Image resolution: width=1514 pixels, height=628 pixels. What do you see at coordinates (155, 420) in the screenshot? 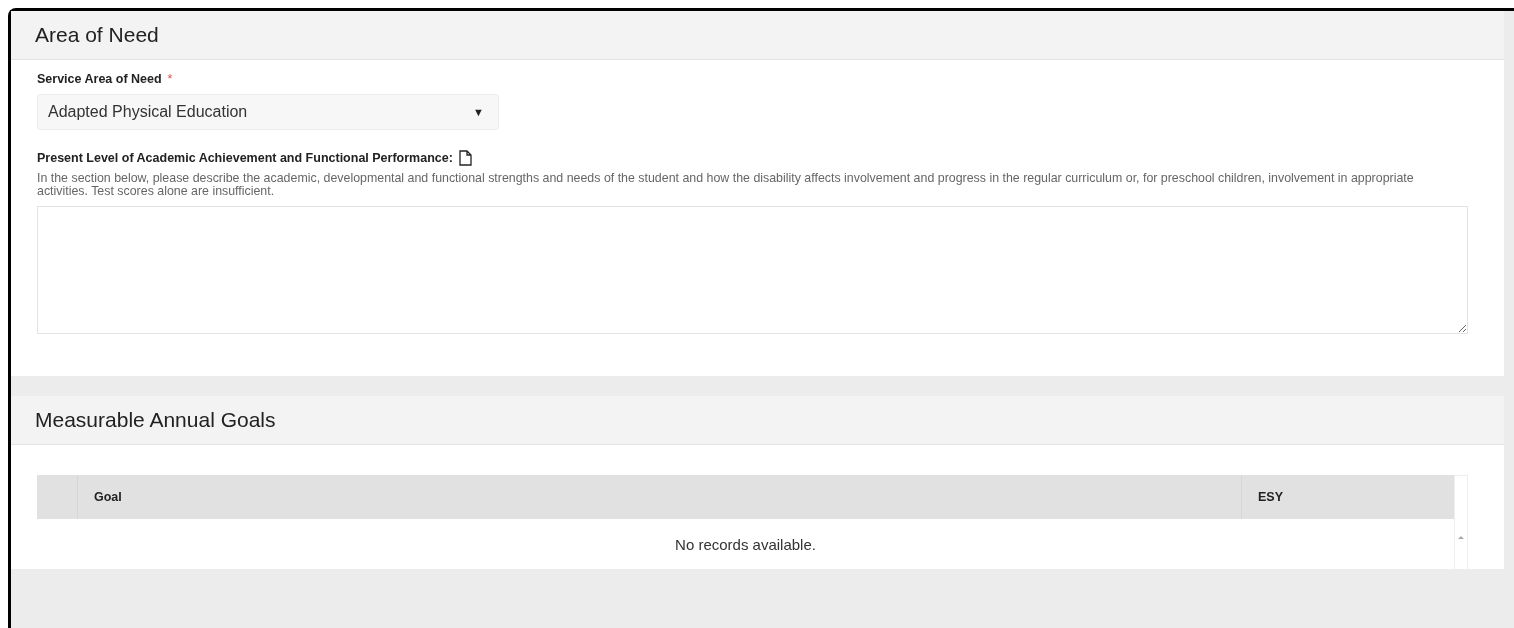
I see `section-title: Measurable Annual Goals` at bounding box center [155, 420].